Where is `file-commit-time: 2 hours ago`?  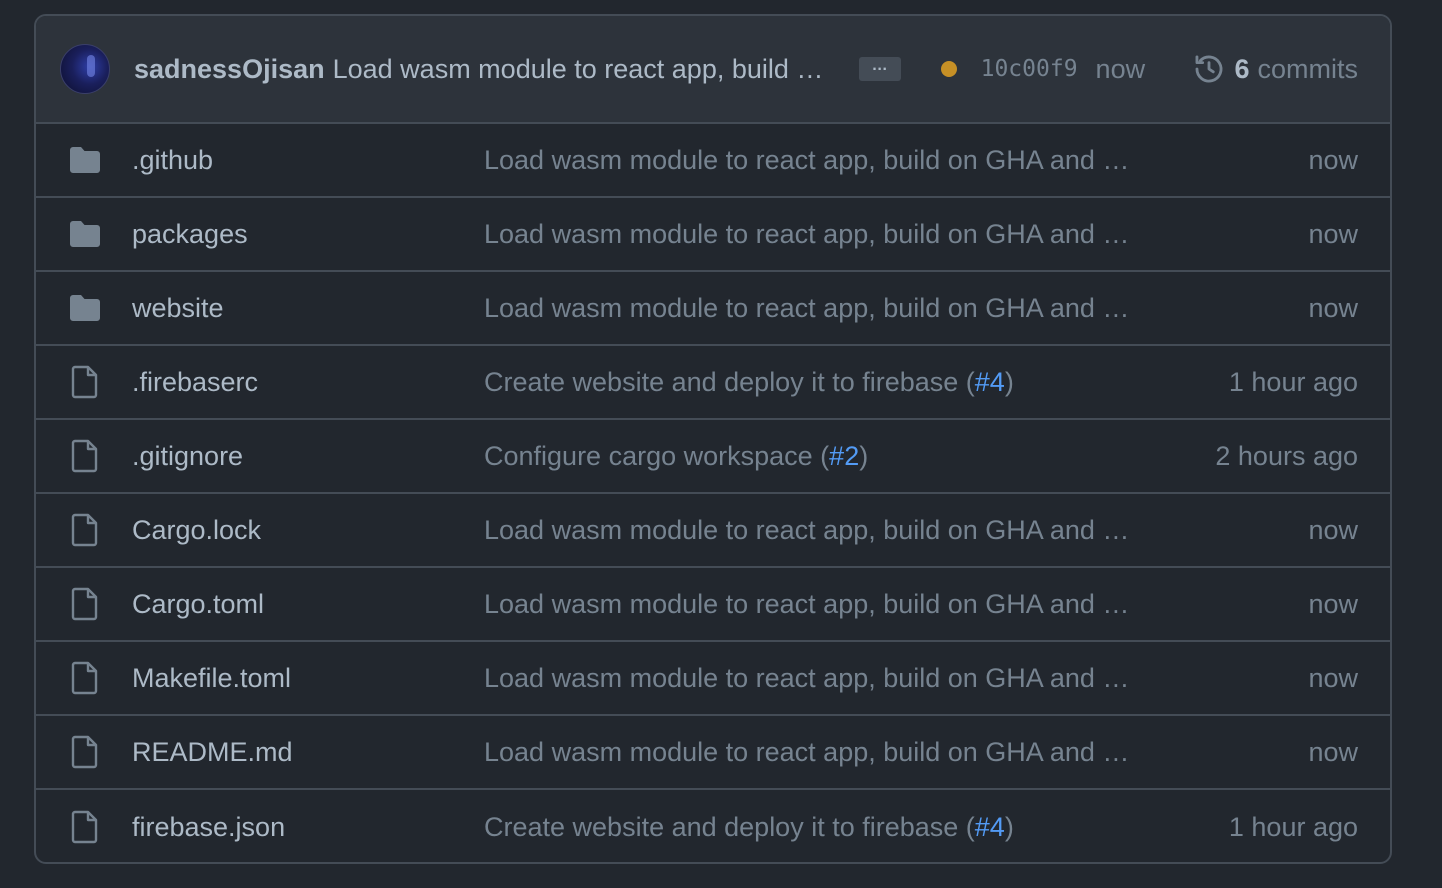 file-commit-time: 2 hours ago is located at coordinates (1286, 455).